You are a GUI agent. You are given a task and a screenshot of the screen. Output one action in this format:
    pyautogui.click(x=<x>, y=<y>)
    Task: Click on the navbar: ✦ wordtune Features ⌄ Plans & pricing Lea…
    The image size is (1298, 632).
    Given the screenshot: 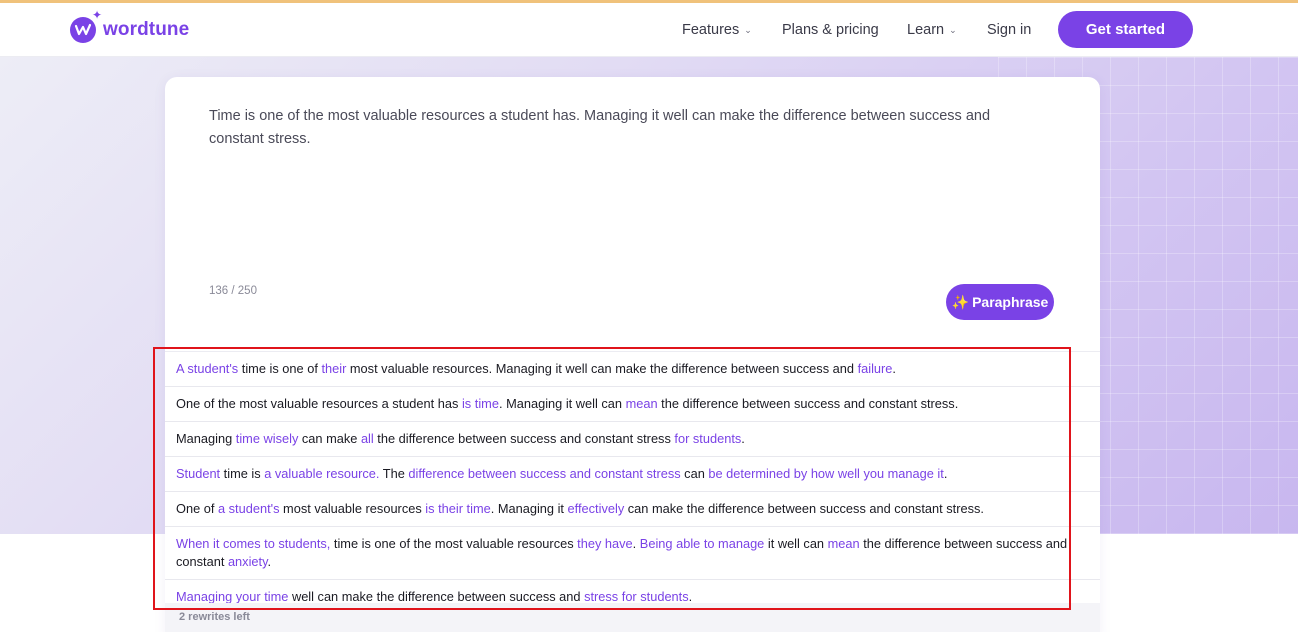 What is the action you would take?
    pyautogui.click(x=649, y=30)
    